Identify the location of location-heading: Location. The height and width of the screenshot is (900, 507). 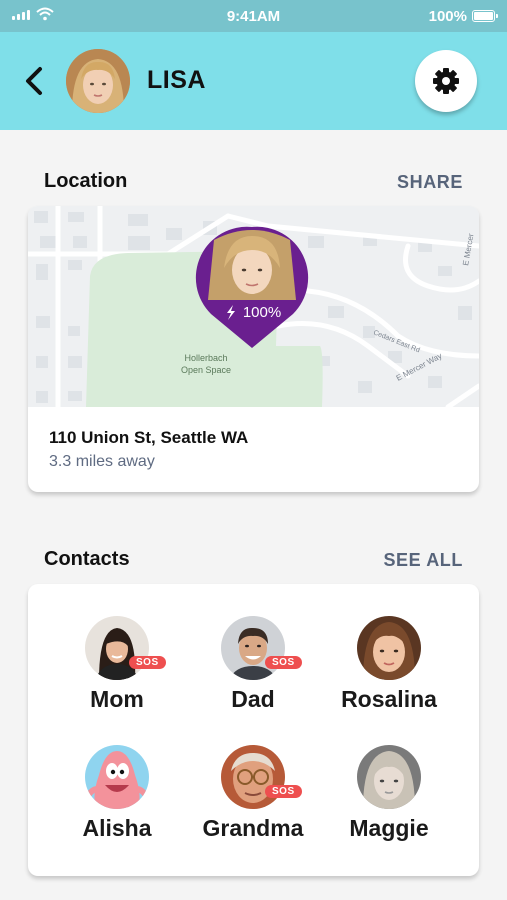
(86, 181).